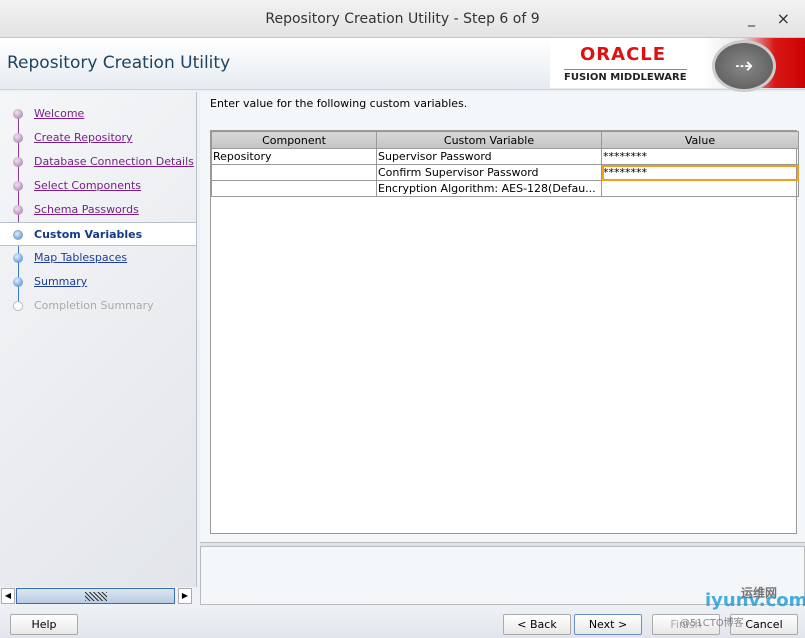  What do you see at coordinates (119, 63) in the screenshot?
I see `app-title: Repository Creation Utility` at bounding box center [119, 63].